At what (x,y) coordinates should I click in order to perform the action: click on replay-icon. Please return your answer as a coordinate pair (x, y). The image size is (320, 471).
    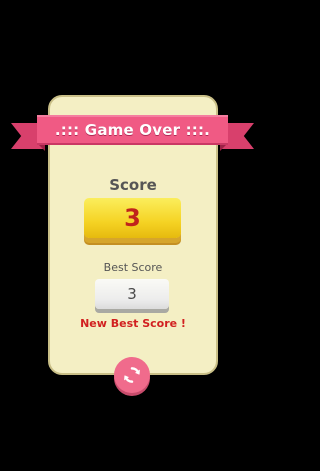
    Looking at the image, I should click on (132, 375).